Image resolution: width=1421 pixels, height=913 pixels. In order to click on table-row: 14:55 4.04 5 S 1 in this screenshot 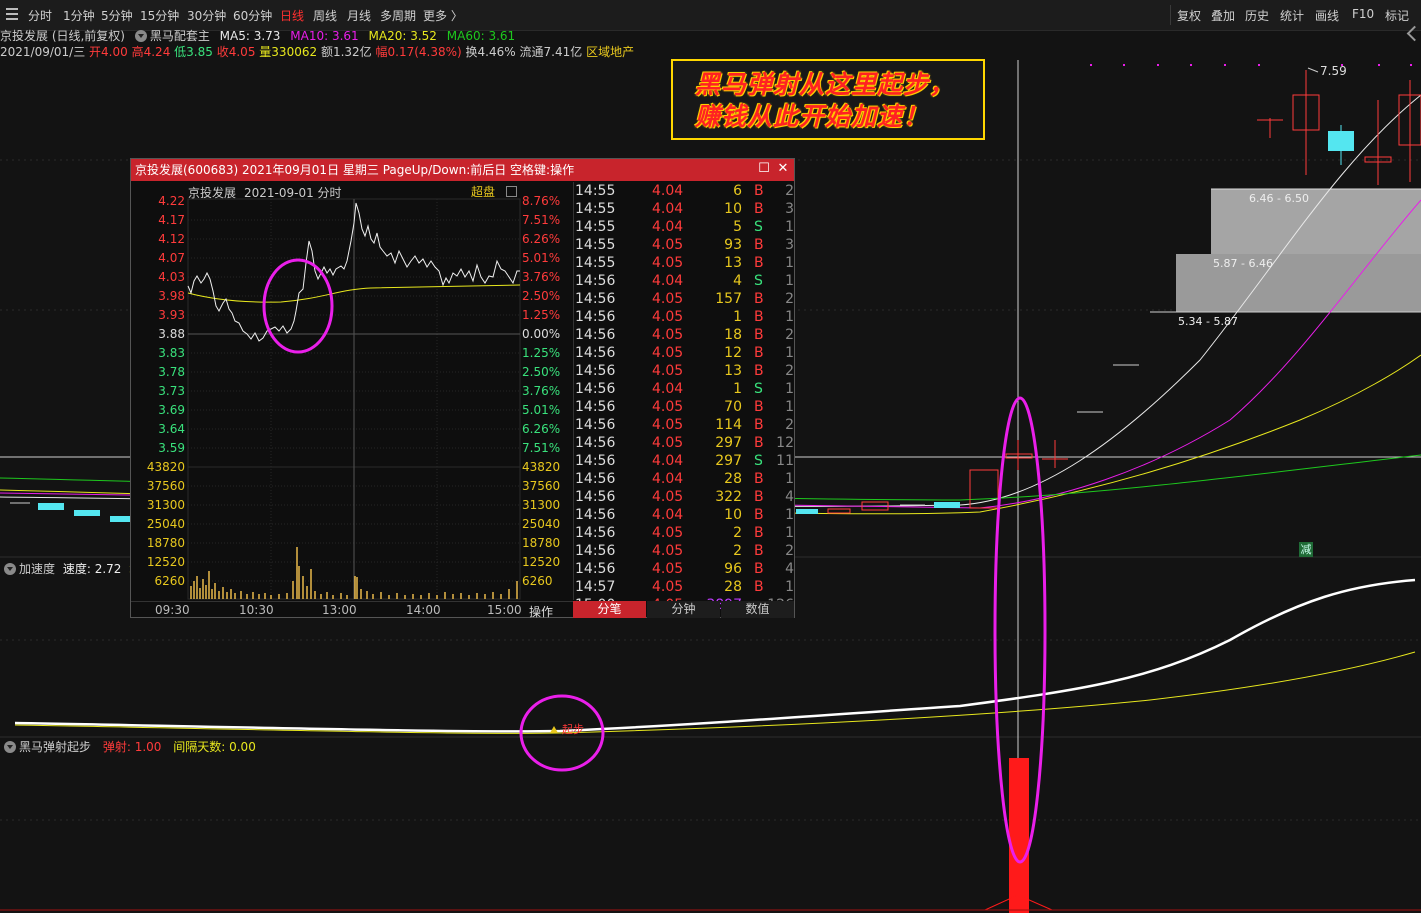, I will do `click(685, 227)`.